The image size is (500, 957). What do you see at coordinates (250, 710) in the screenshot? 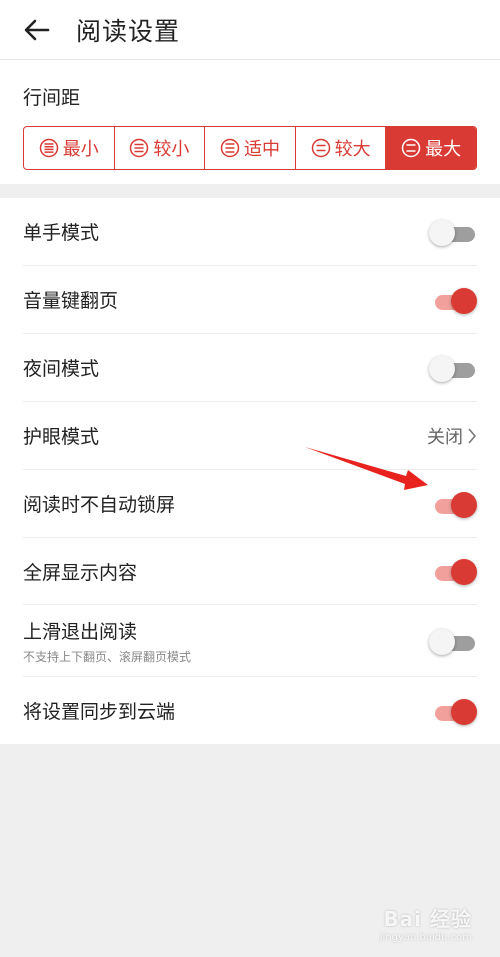
I see `setting-row-sync-cloud: 将设置同步到云端` at bounding box center [250, 710].